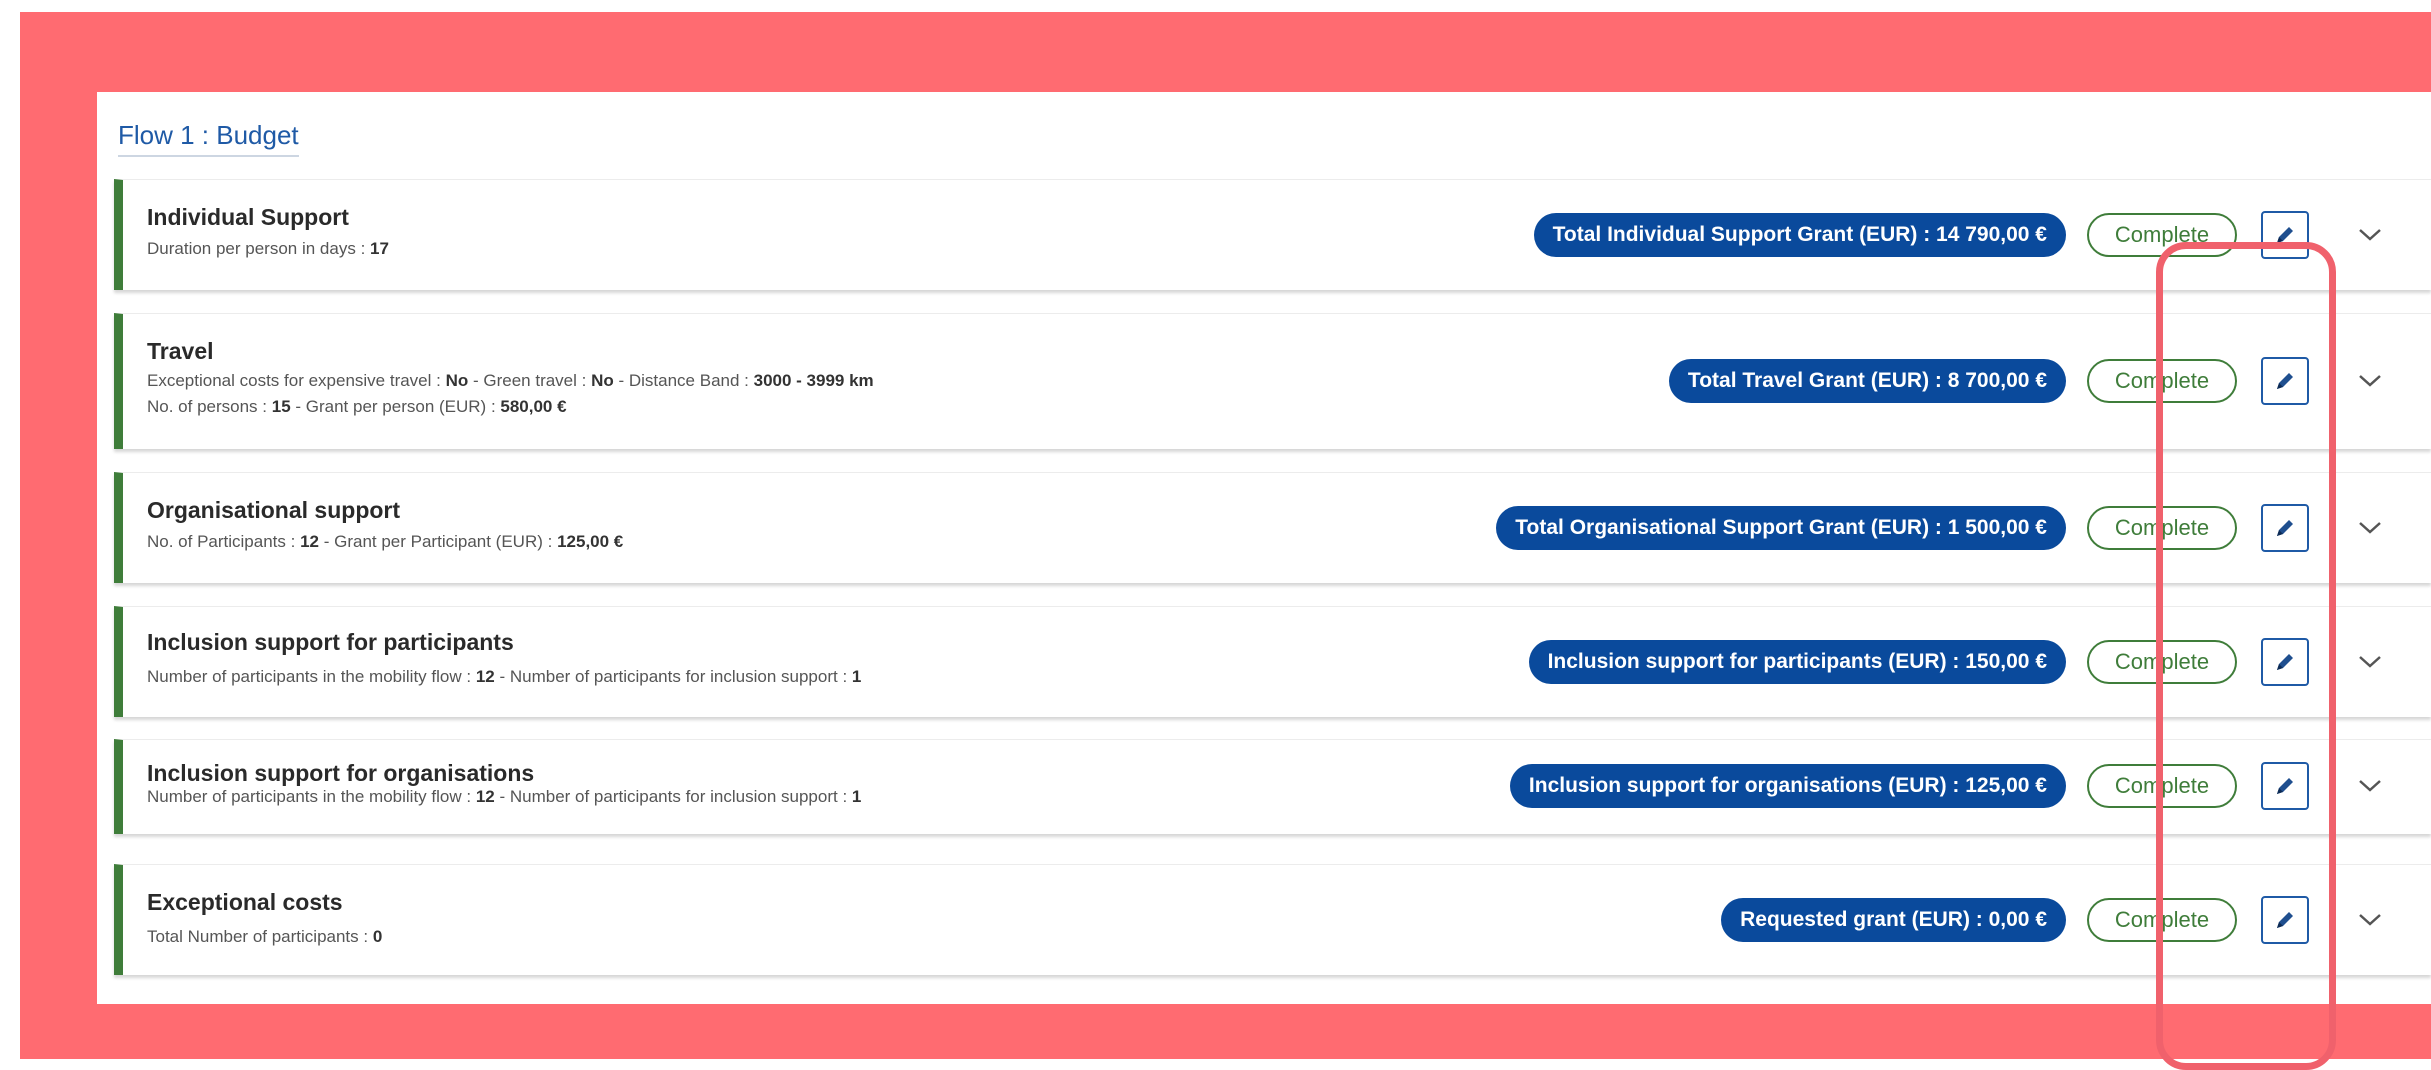 This screenshot has width=2431, height=1070. What do you see at coordinates (1867, 381) in the screenshot?
I see `grant-total-badge: Total Travel Grant (EUR) : 8 700,00 €` at bounding box center [1867, 381].